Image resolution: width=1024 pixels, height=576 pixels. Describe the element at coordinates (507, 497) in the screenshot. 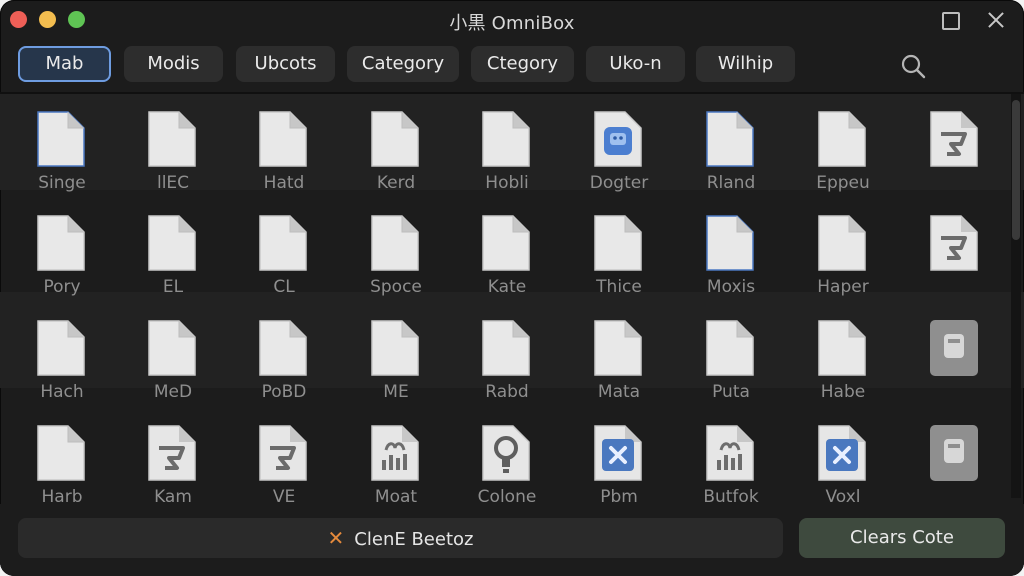

I see `file-label: Colone` at that location.